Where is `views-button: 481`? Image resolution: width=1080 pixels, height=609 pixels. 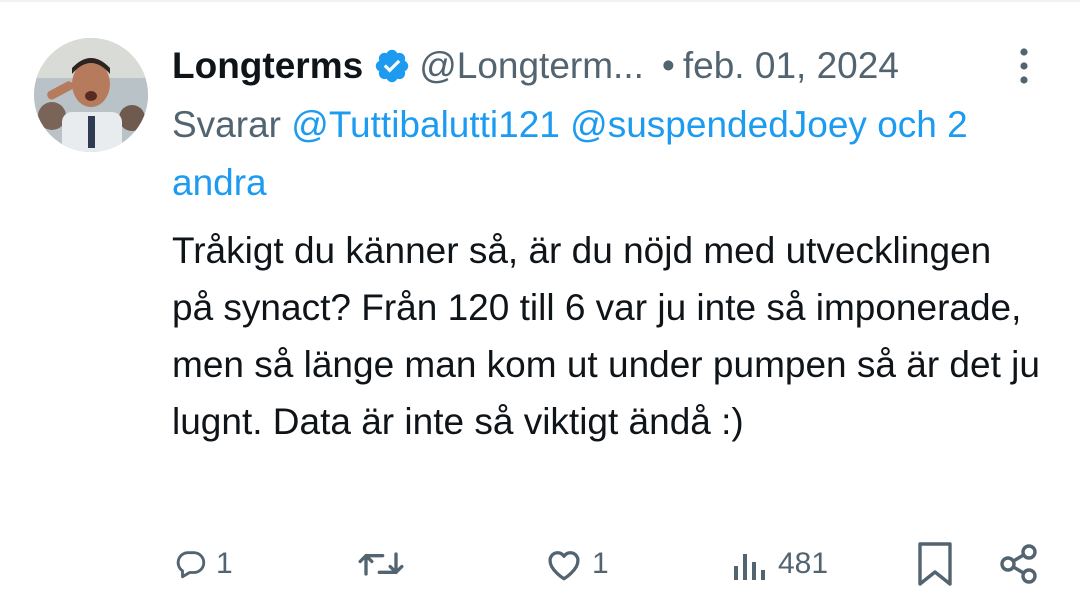
views-button: 481 is located at coordinates (780, 564).